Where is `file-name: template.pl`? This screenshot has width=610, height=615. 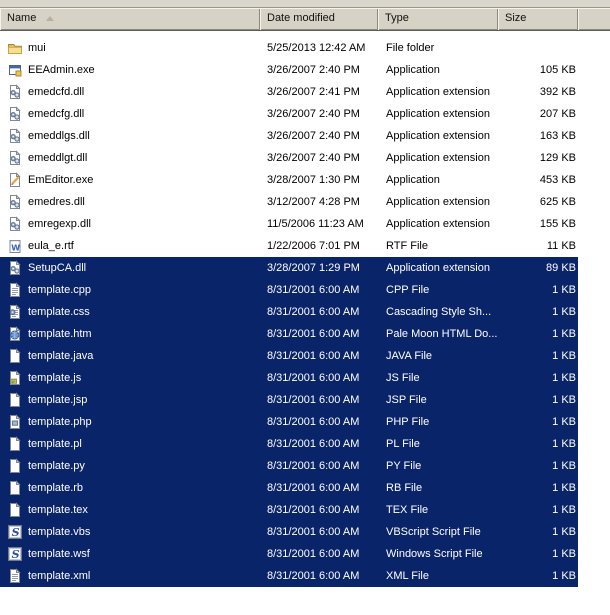 file-name: template.pl is located at coordinates (55, 444).